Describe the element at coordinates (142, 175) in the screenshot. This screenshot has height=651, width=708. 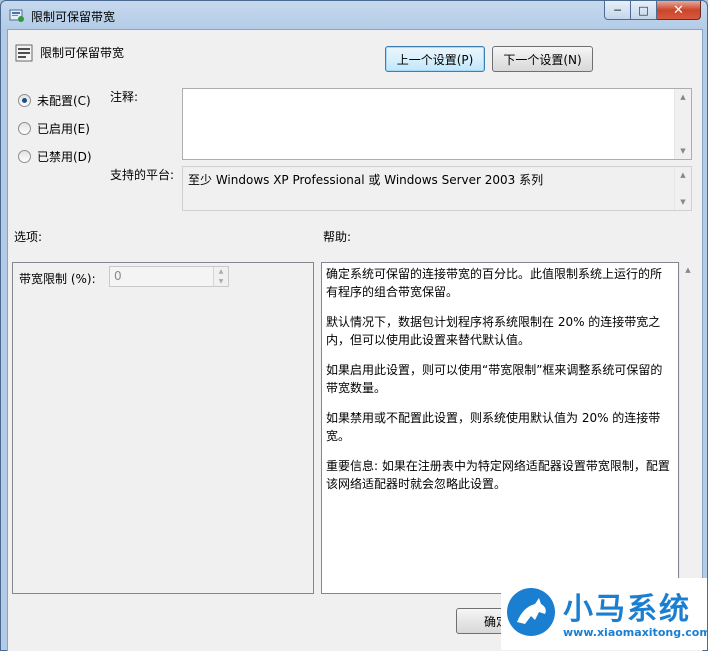
I see `platform-label: 支持的平台:` at that location.